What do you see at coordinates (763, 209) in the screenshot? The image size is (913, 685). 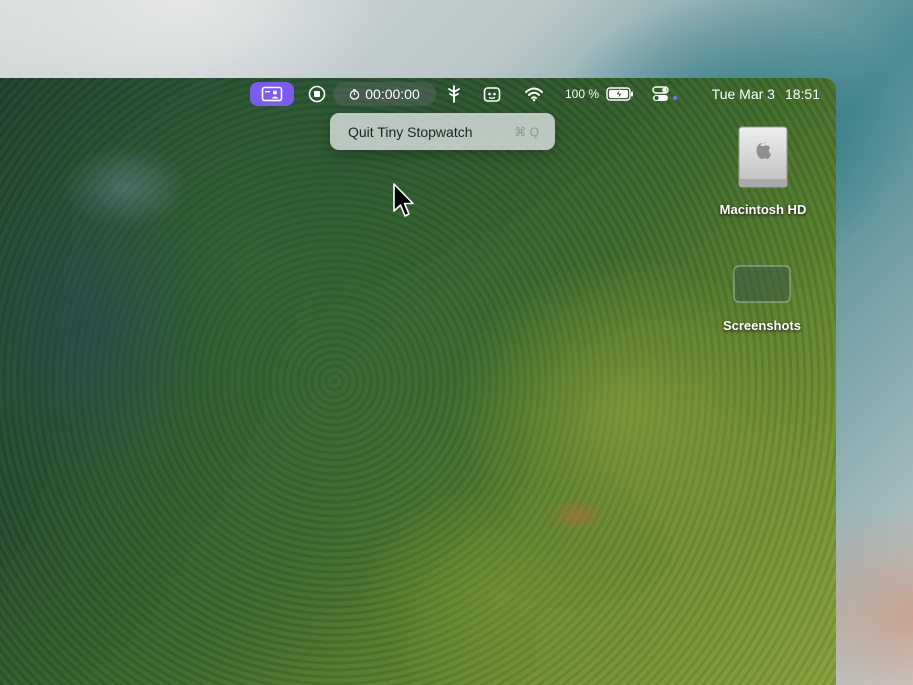 I see `desktop-icon-label: Macintosh HD` at bounding box center [763, 209].